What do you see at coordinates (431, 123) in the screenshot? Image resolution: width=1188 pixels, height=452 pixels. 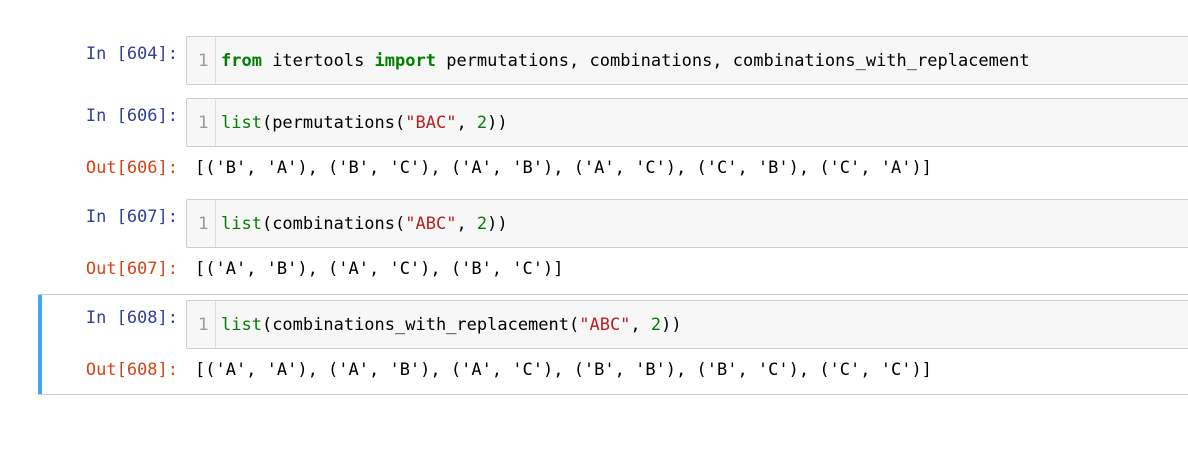 I see `string-token: "BAC"` at bounding box center [431, 123].